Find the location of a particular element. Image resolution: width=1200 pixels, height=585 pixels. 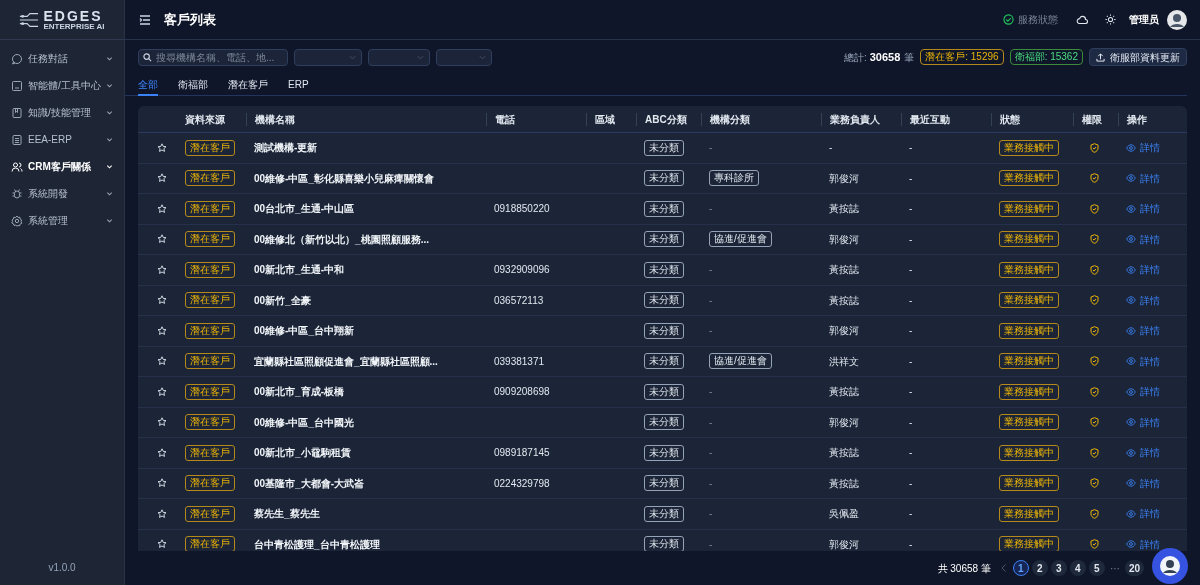

table-cell-text: 測試機構-更新 is located at coordinates (286, 148).